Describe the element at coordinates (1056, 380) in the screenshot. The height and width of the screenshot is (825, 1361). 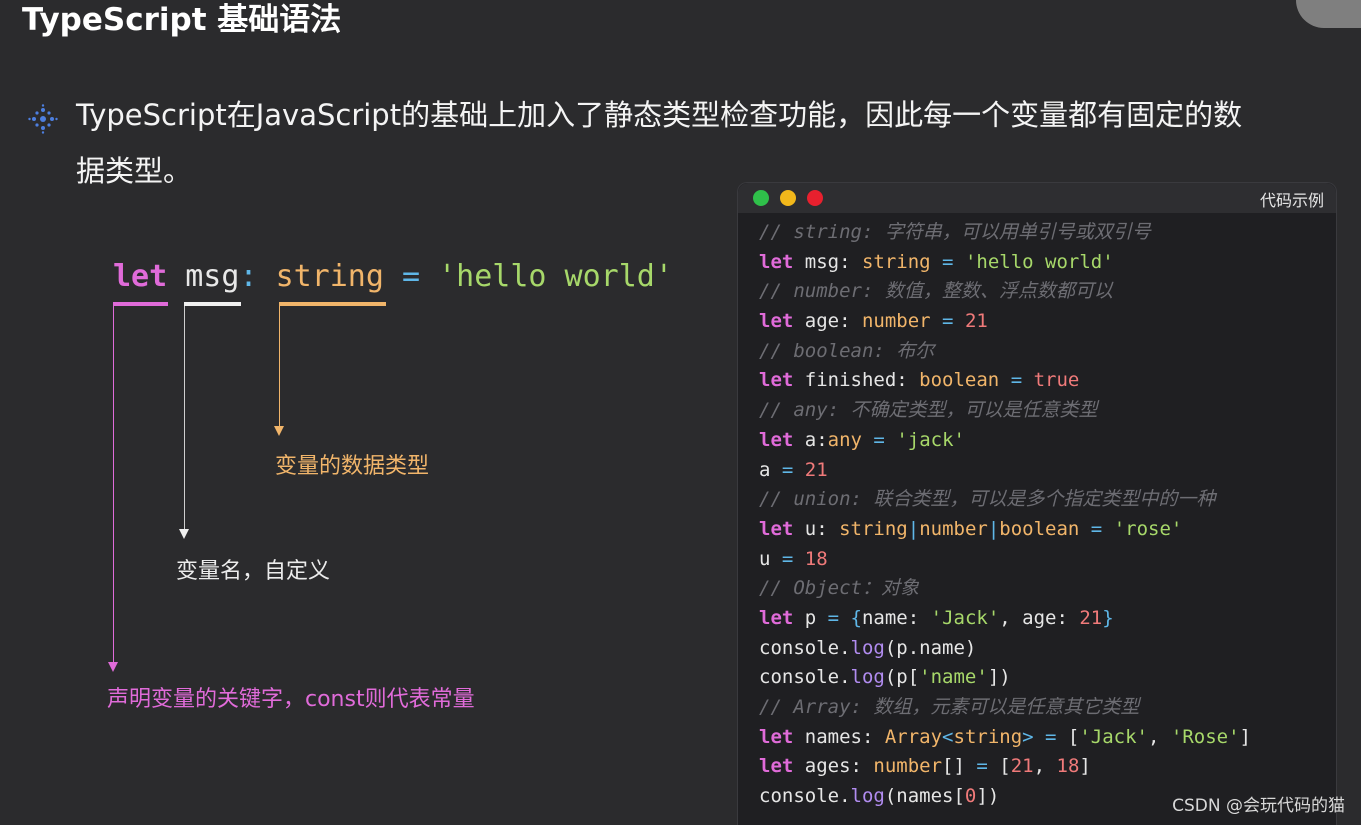
I see `code-token: true` at that location.